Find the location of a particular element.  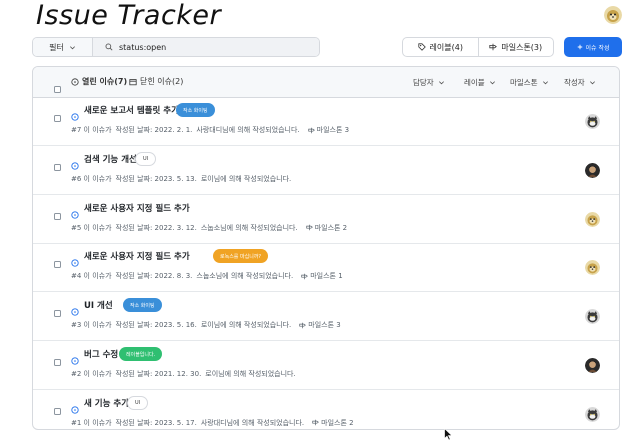

milestones-button-label: 마일스톤(3) is located at coordinates (522, 47).